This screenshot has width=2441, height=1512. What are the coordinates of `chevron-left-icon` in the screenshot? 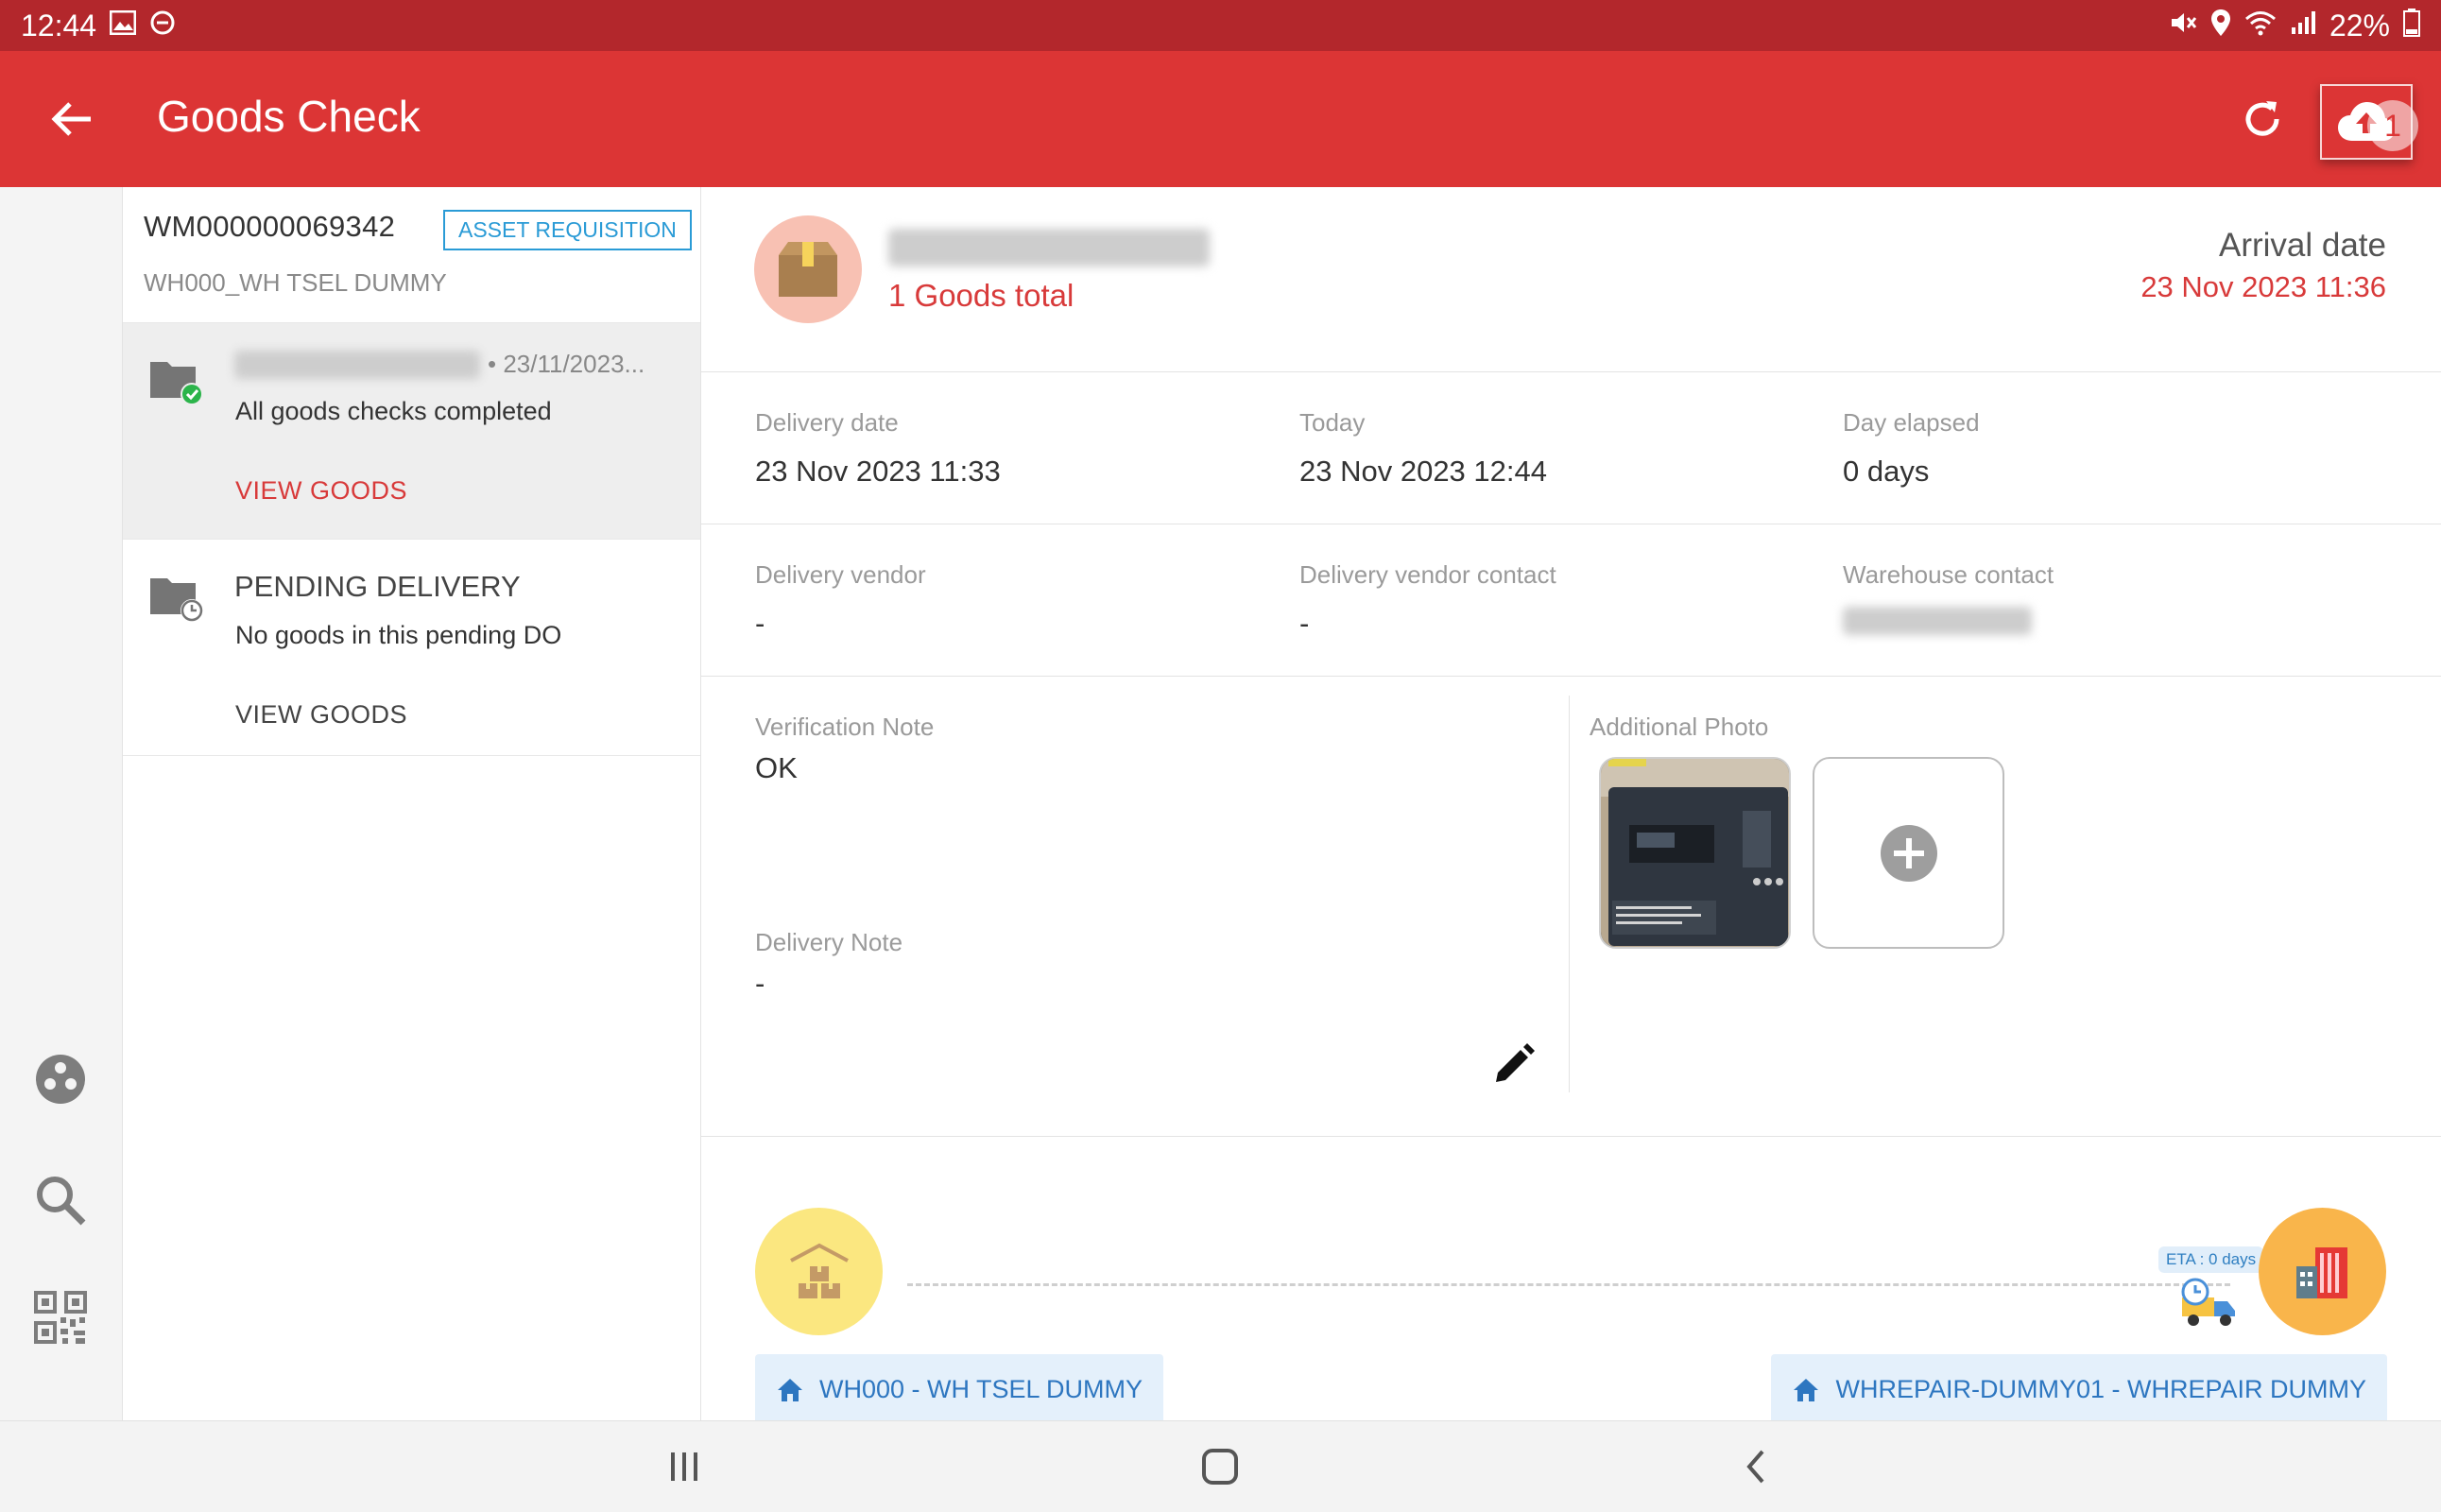 It's located at (1755, 1467).